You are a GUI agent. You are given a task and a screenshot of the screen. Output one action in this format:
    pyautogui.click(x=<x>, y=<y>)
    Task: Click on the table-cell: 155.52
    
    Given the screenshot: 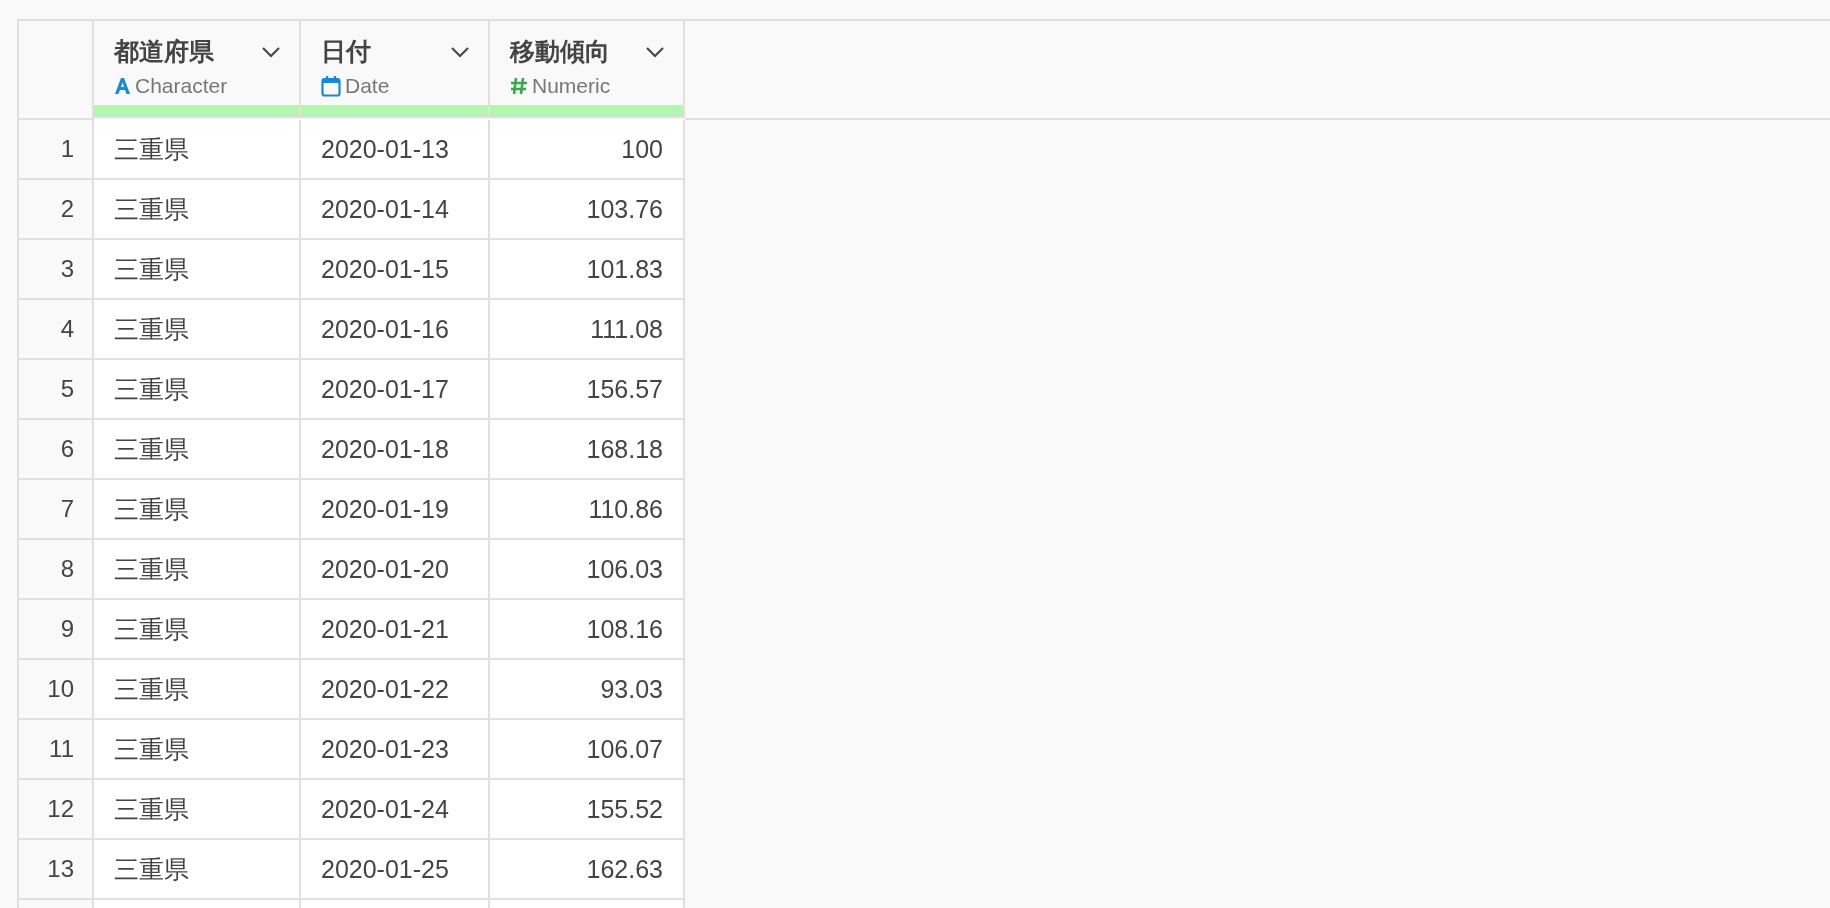 What is the action you would take?
    pyautogui.click(x=587, y=810)
    